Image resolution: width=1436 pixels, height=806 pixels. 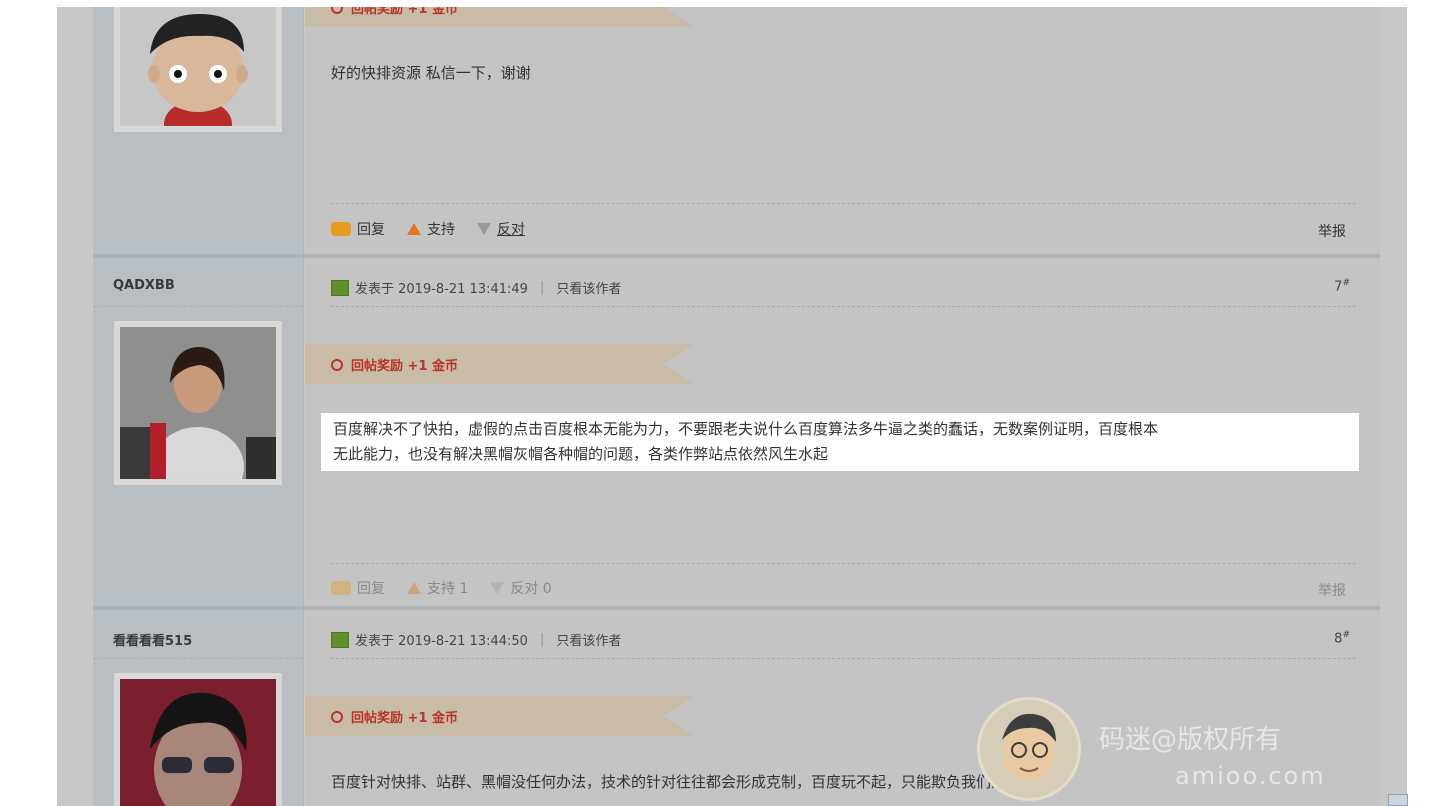 I want to click on floor-number: 7#, so click(x=1342, y=286).